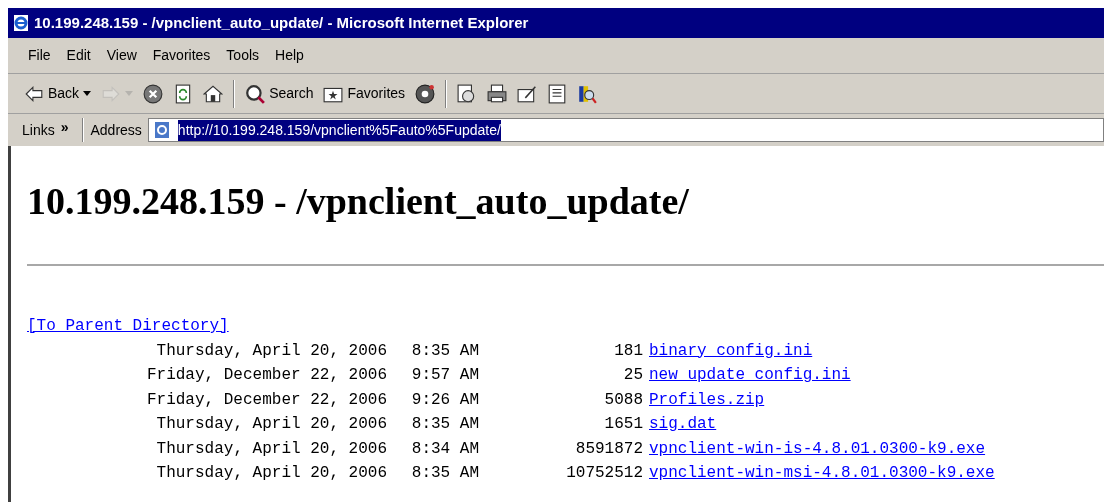 The height and width of the screenshot is (502, 1104). Describe the element at coordinates (707, 399) in the screenshot. I see `file-link: Profiles.zip` at that location.